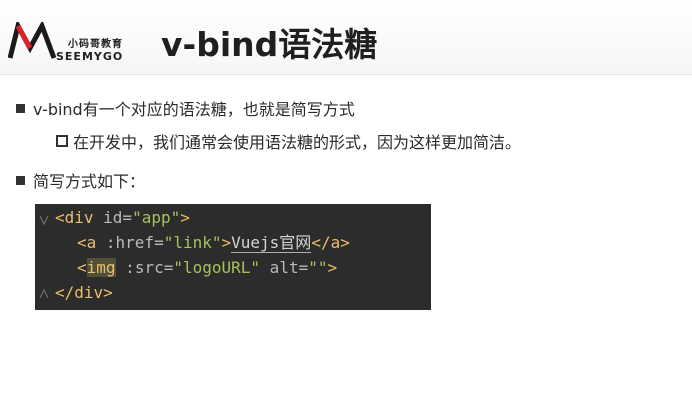 This screenshot has height=413, width=692. I want to click on code-attr: alt=, so click(284, 267).